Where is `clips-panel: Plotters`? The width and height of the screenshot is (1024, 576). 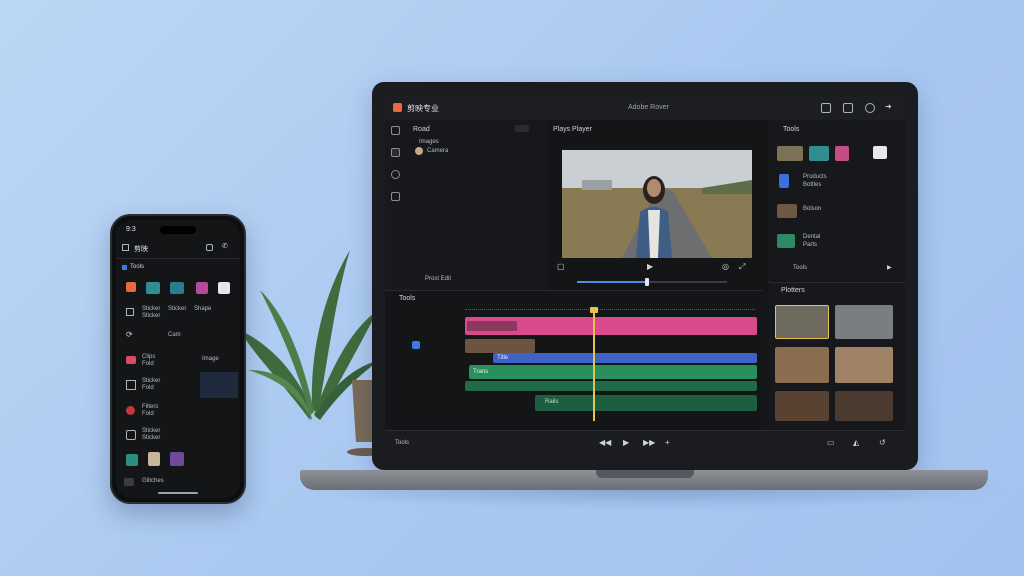
clips-panel: Plotters is located at coordinates (837, 355).